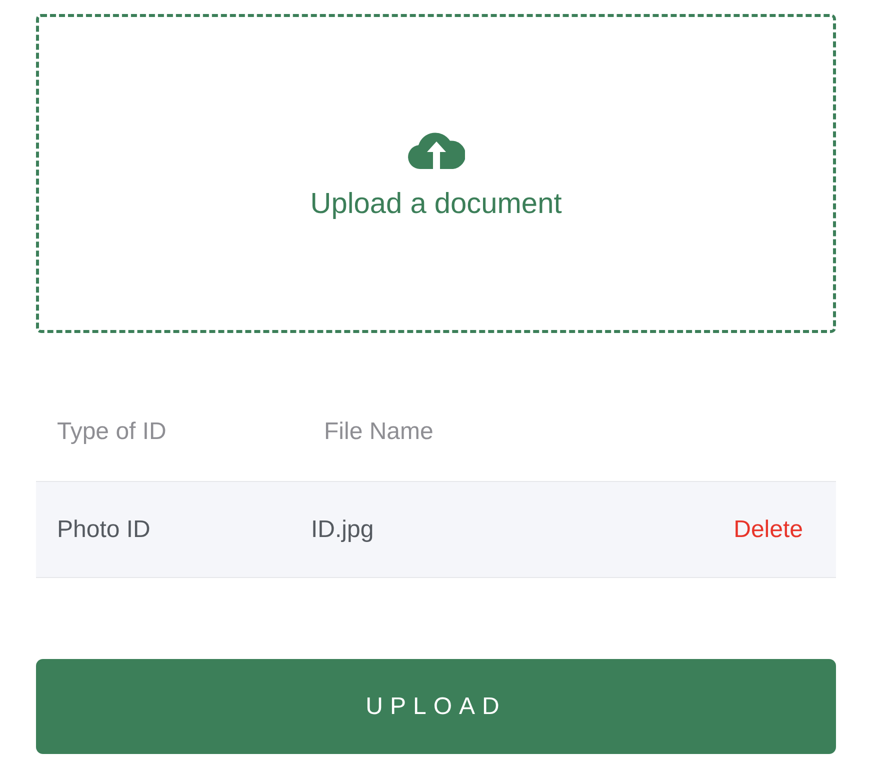  I want to click on column-header: File Name, so click(379, 432).